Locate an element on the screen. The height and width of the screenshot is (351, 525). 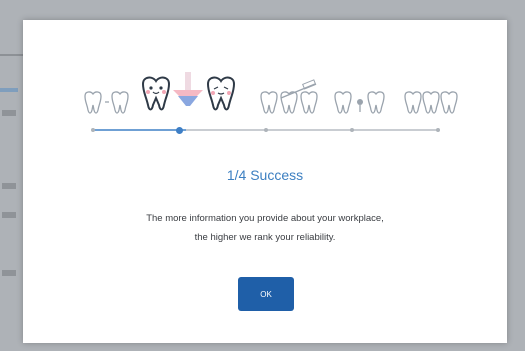
progress-track is located at coordinates (265, 130).